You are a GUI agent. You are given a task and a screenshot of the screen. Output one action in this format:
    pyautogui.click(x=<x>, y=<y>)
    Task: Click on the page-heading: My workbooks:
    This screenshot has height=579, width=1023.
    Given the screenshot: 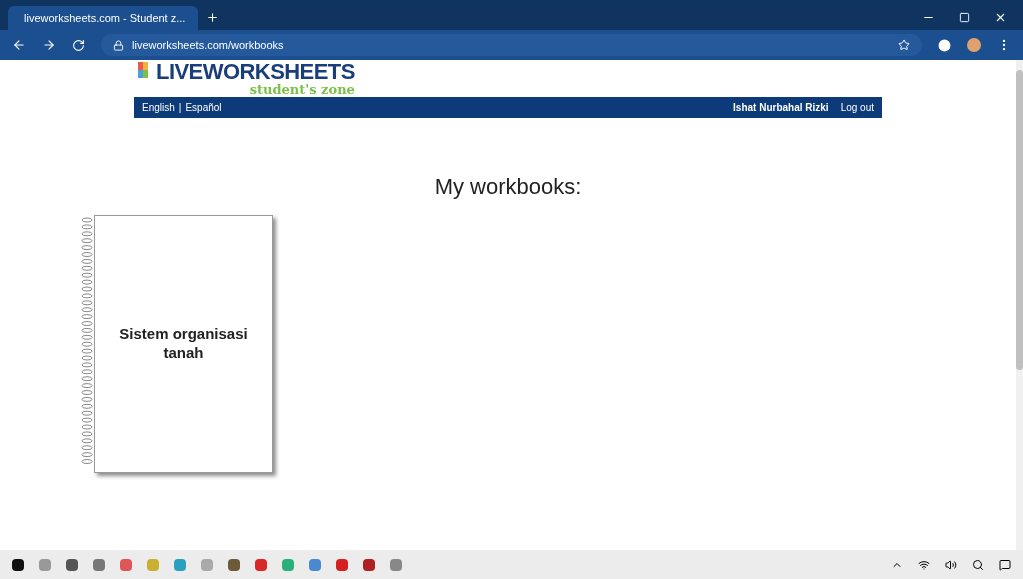 What is the action you would take?
    pyautogui.click(x=508, y=187)
    